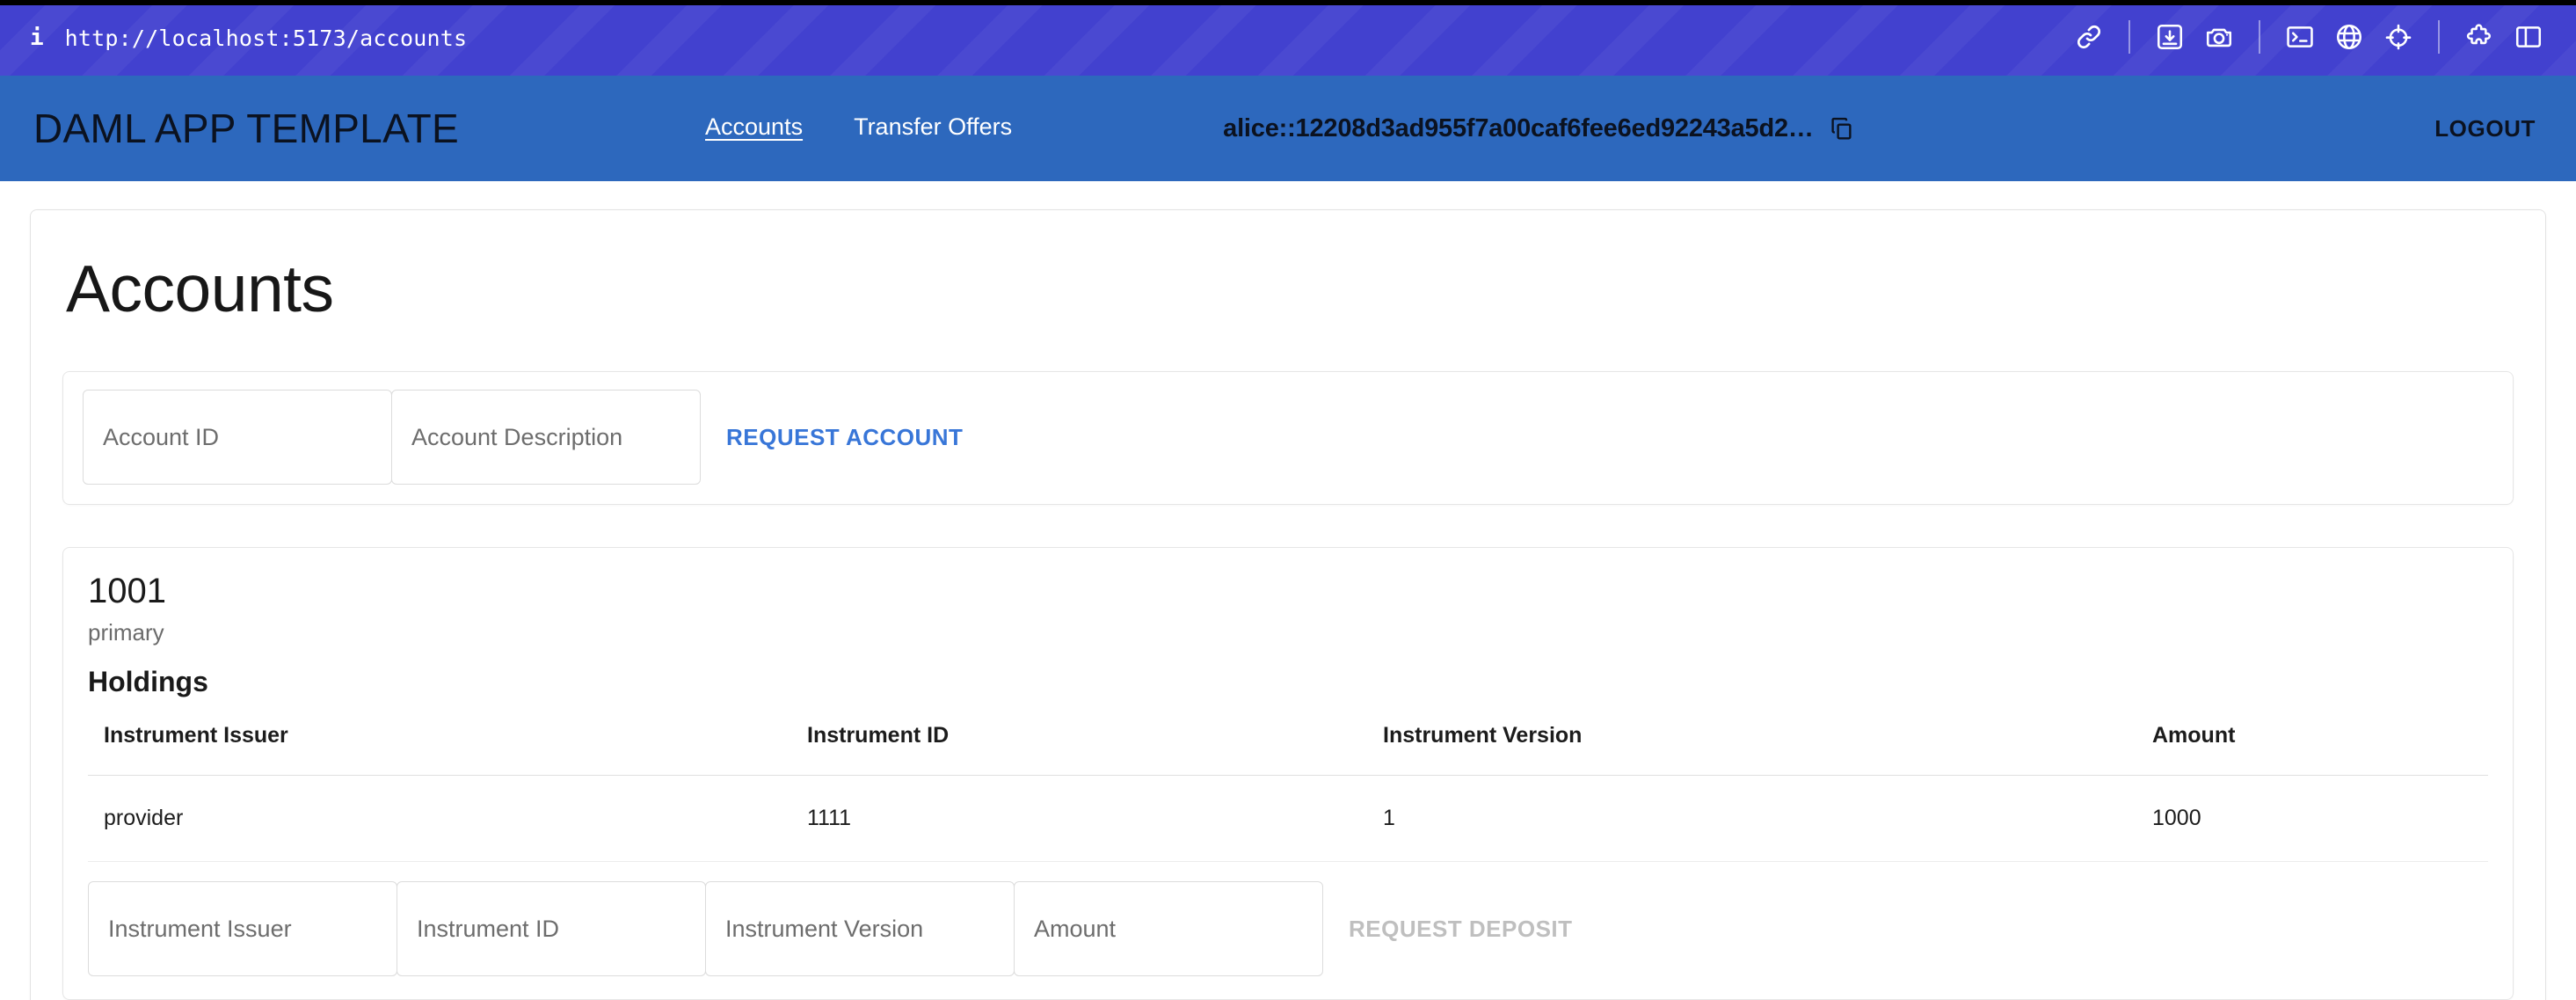  Describe the element at coordinates (2169, 37) in the screenshot. I see `download-image-icon` at that location.